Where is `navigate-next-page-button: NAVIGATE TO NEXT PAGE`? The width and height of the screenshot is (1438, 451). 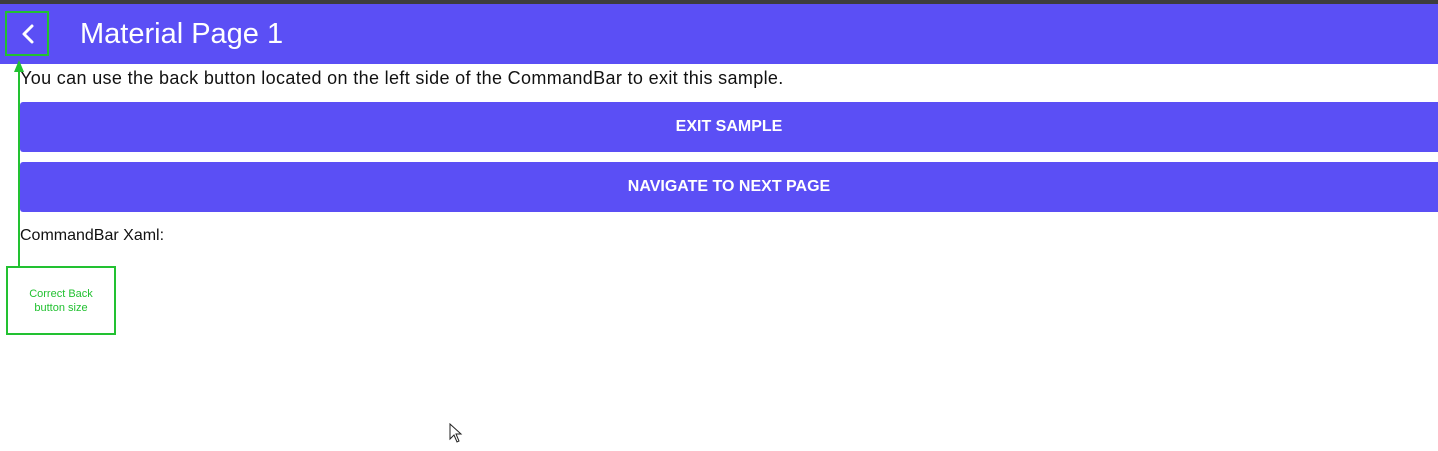
navigate-next-page-button: NAVIGATE TO NEXT PAGE is located at coordinates (729, 187).